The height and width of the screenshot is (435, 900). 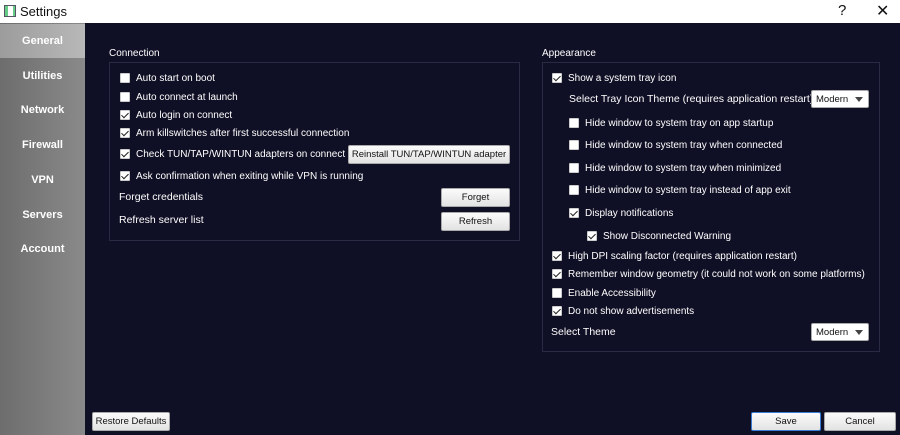 What do you see at coordinates (882, 11) in the screenshot?
I see `close-icon: ✕` at bounding box center [882, 11].